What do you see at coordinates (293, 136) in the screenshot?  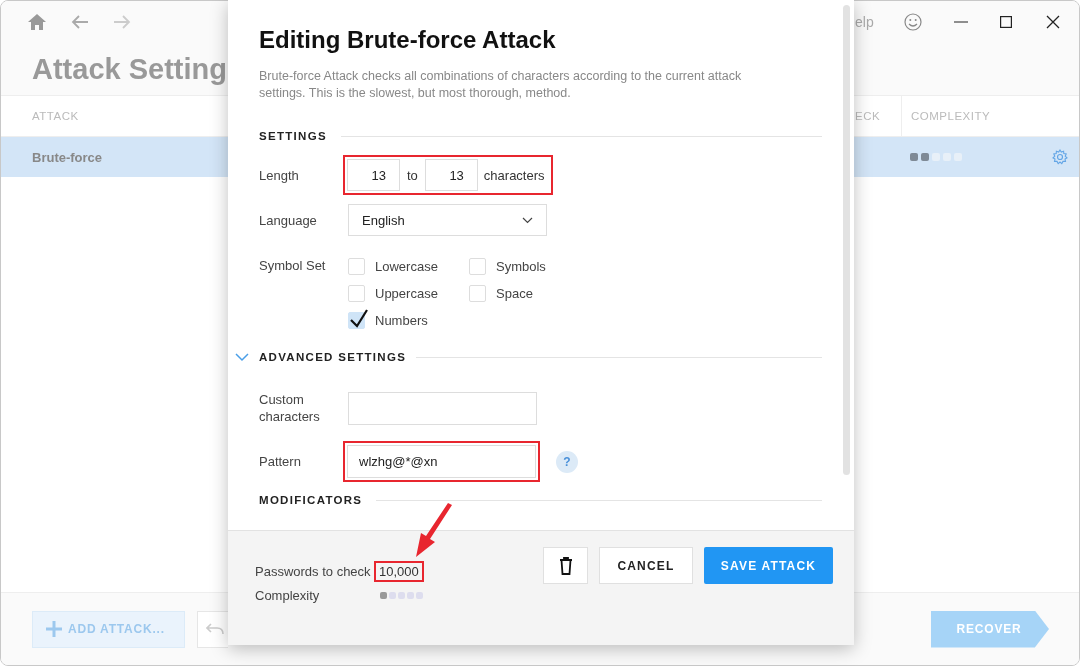 I see `section-heading: SETTINGS` at bounding box center [293, 136].